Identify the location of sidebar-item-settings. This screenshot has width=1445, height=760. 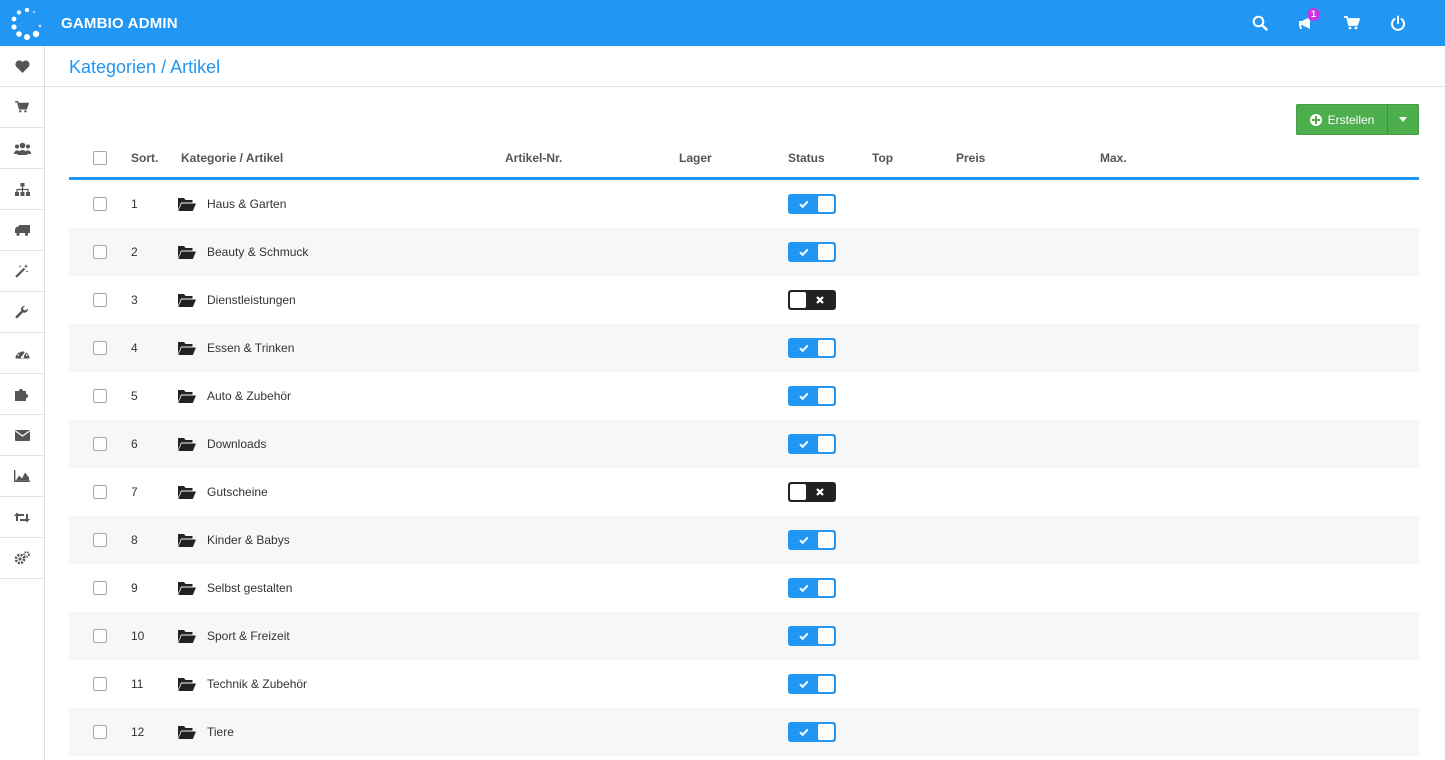
(22, 558).